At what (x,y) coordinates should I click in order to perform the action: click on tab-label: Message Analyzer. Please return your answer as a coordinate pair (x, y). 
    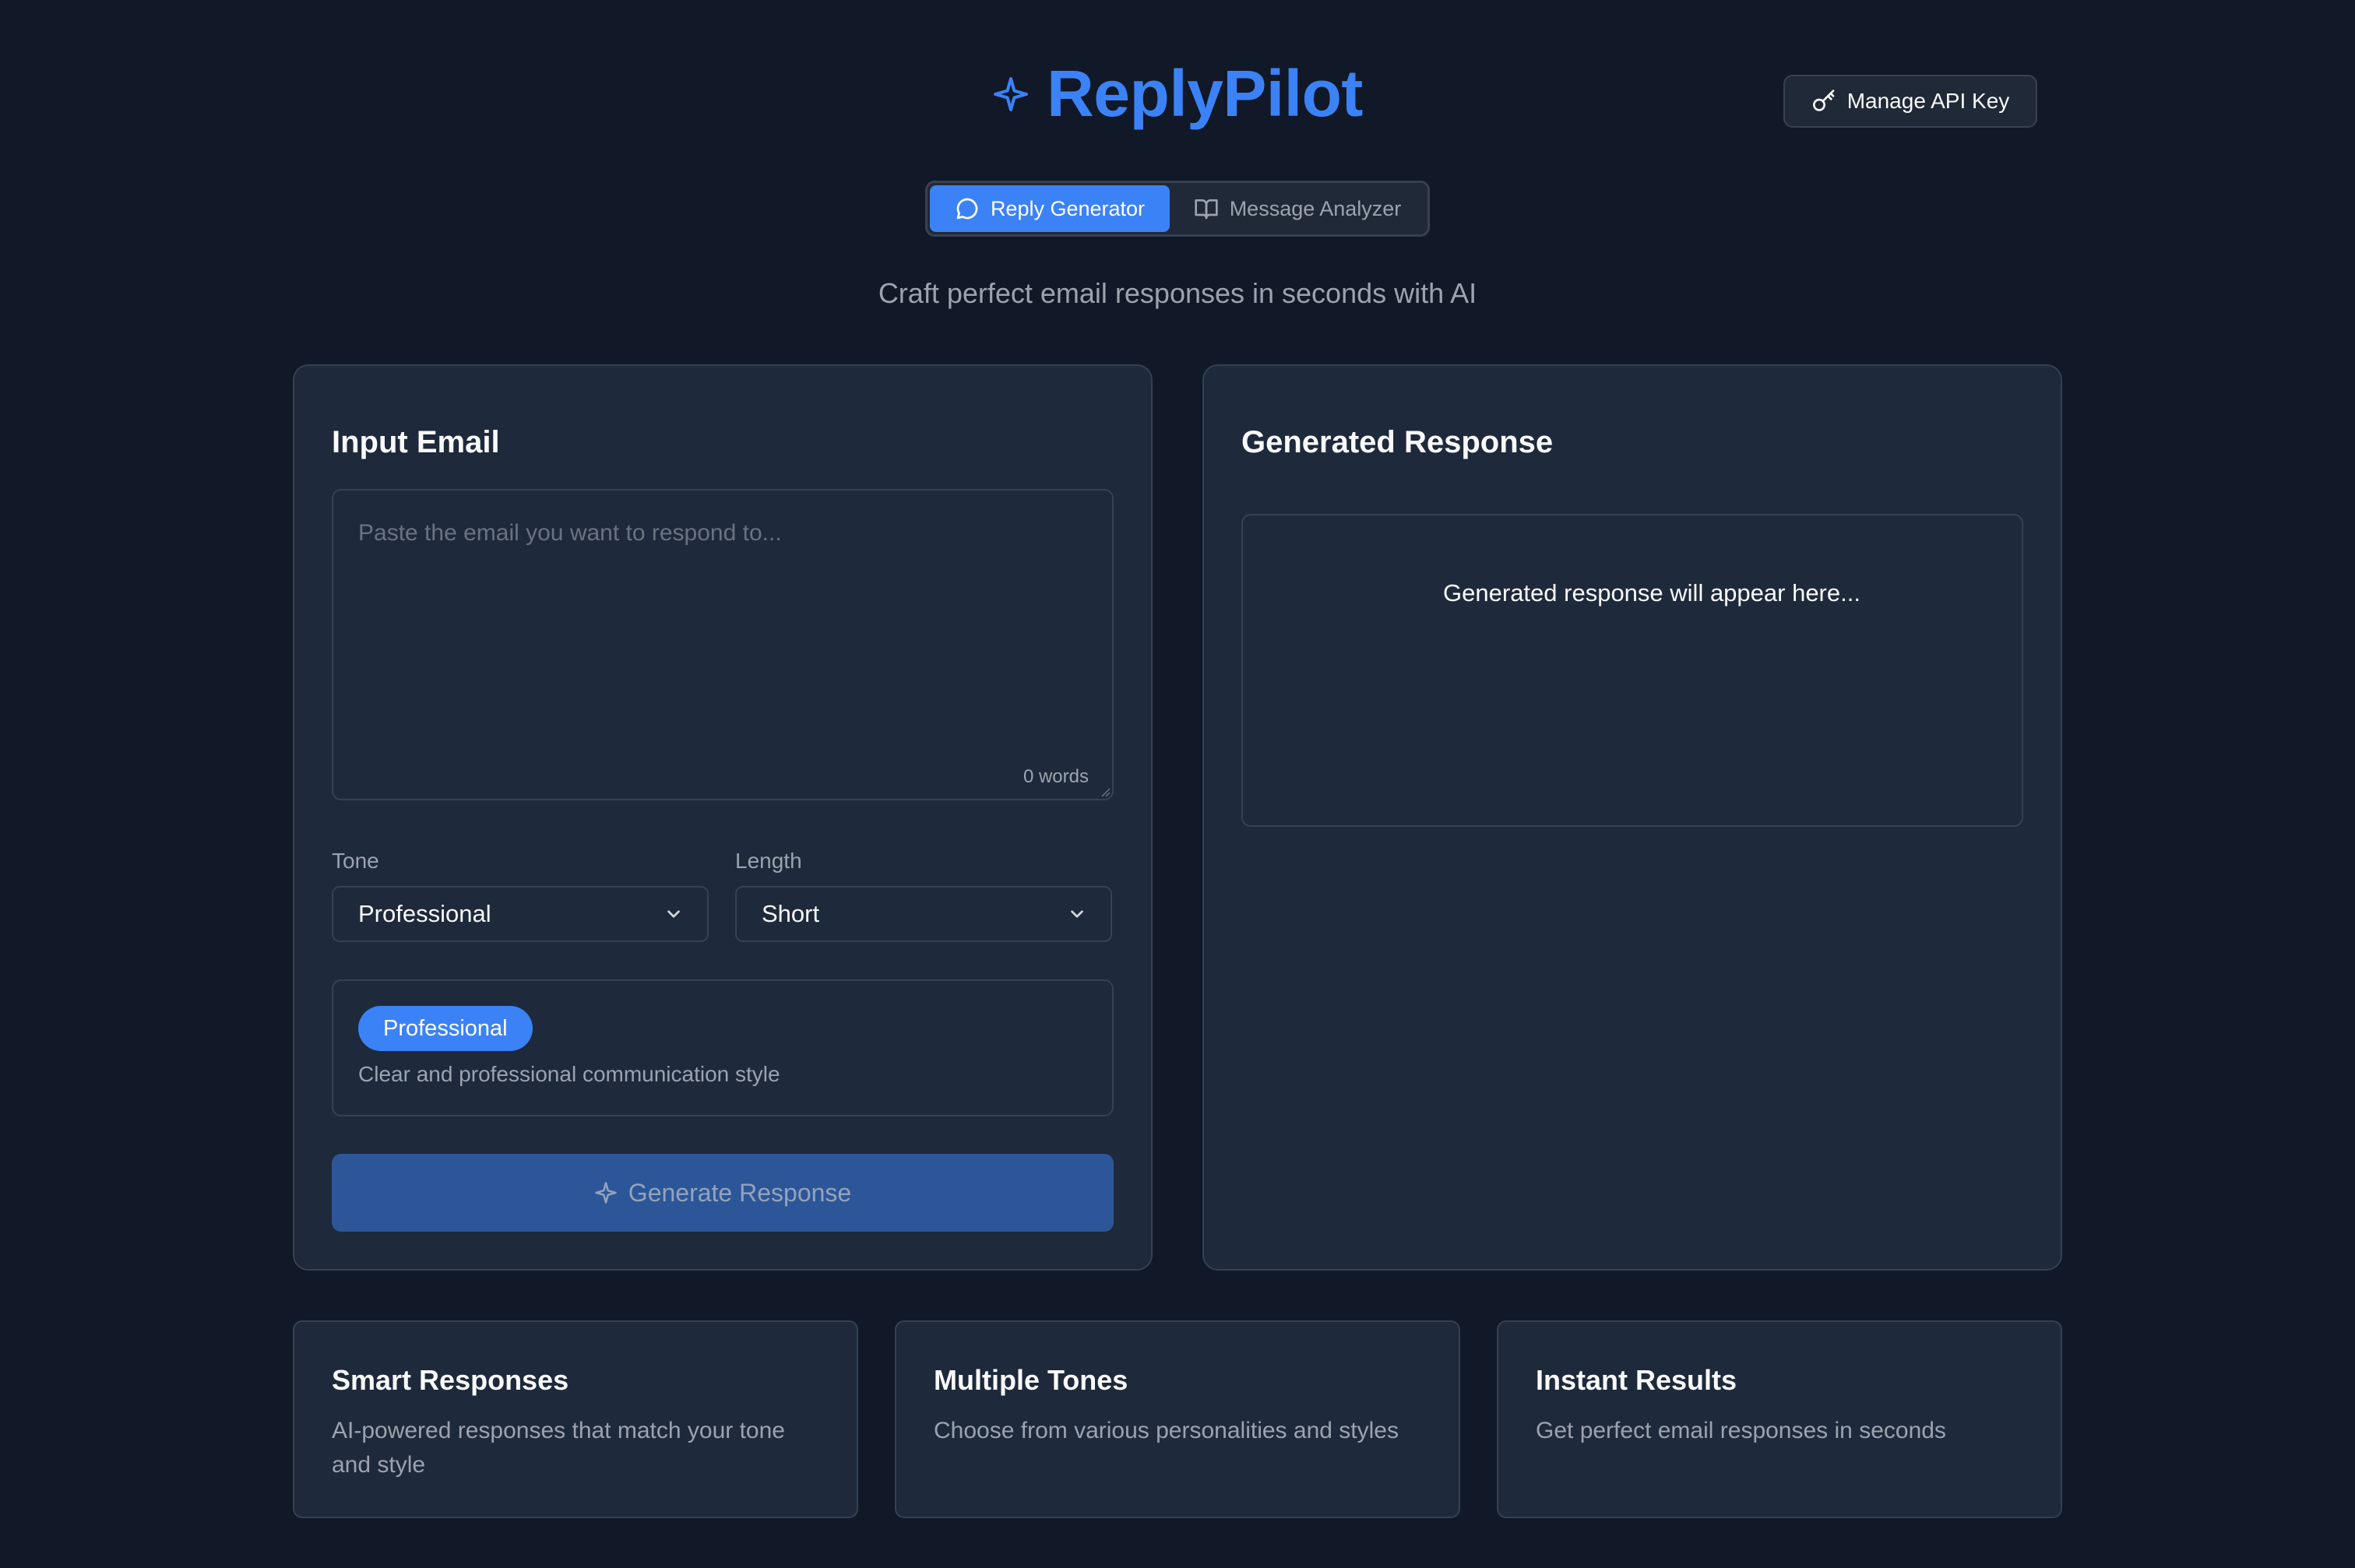
    Looking at the image, I should click on (1315, 208).